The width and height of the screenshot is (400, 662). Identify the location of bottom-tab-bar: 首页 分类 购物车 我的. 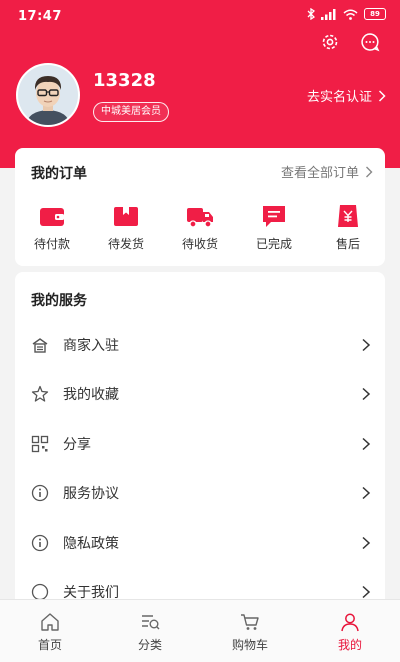
(200, 630).